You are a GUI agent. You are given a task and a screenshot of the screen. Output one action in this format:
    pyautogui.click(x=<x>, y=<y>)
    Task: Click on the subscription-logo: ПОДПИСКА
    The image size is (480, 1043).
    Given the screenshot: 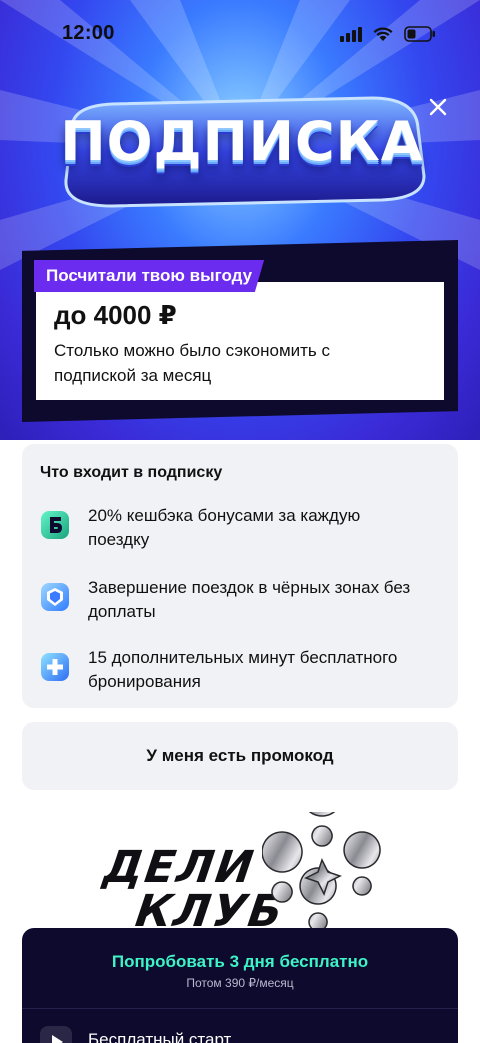 What is the action you would take?
    pyautogui.click(x=242, y=153)
    